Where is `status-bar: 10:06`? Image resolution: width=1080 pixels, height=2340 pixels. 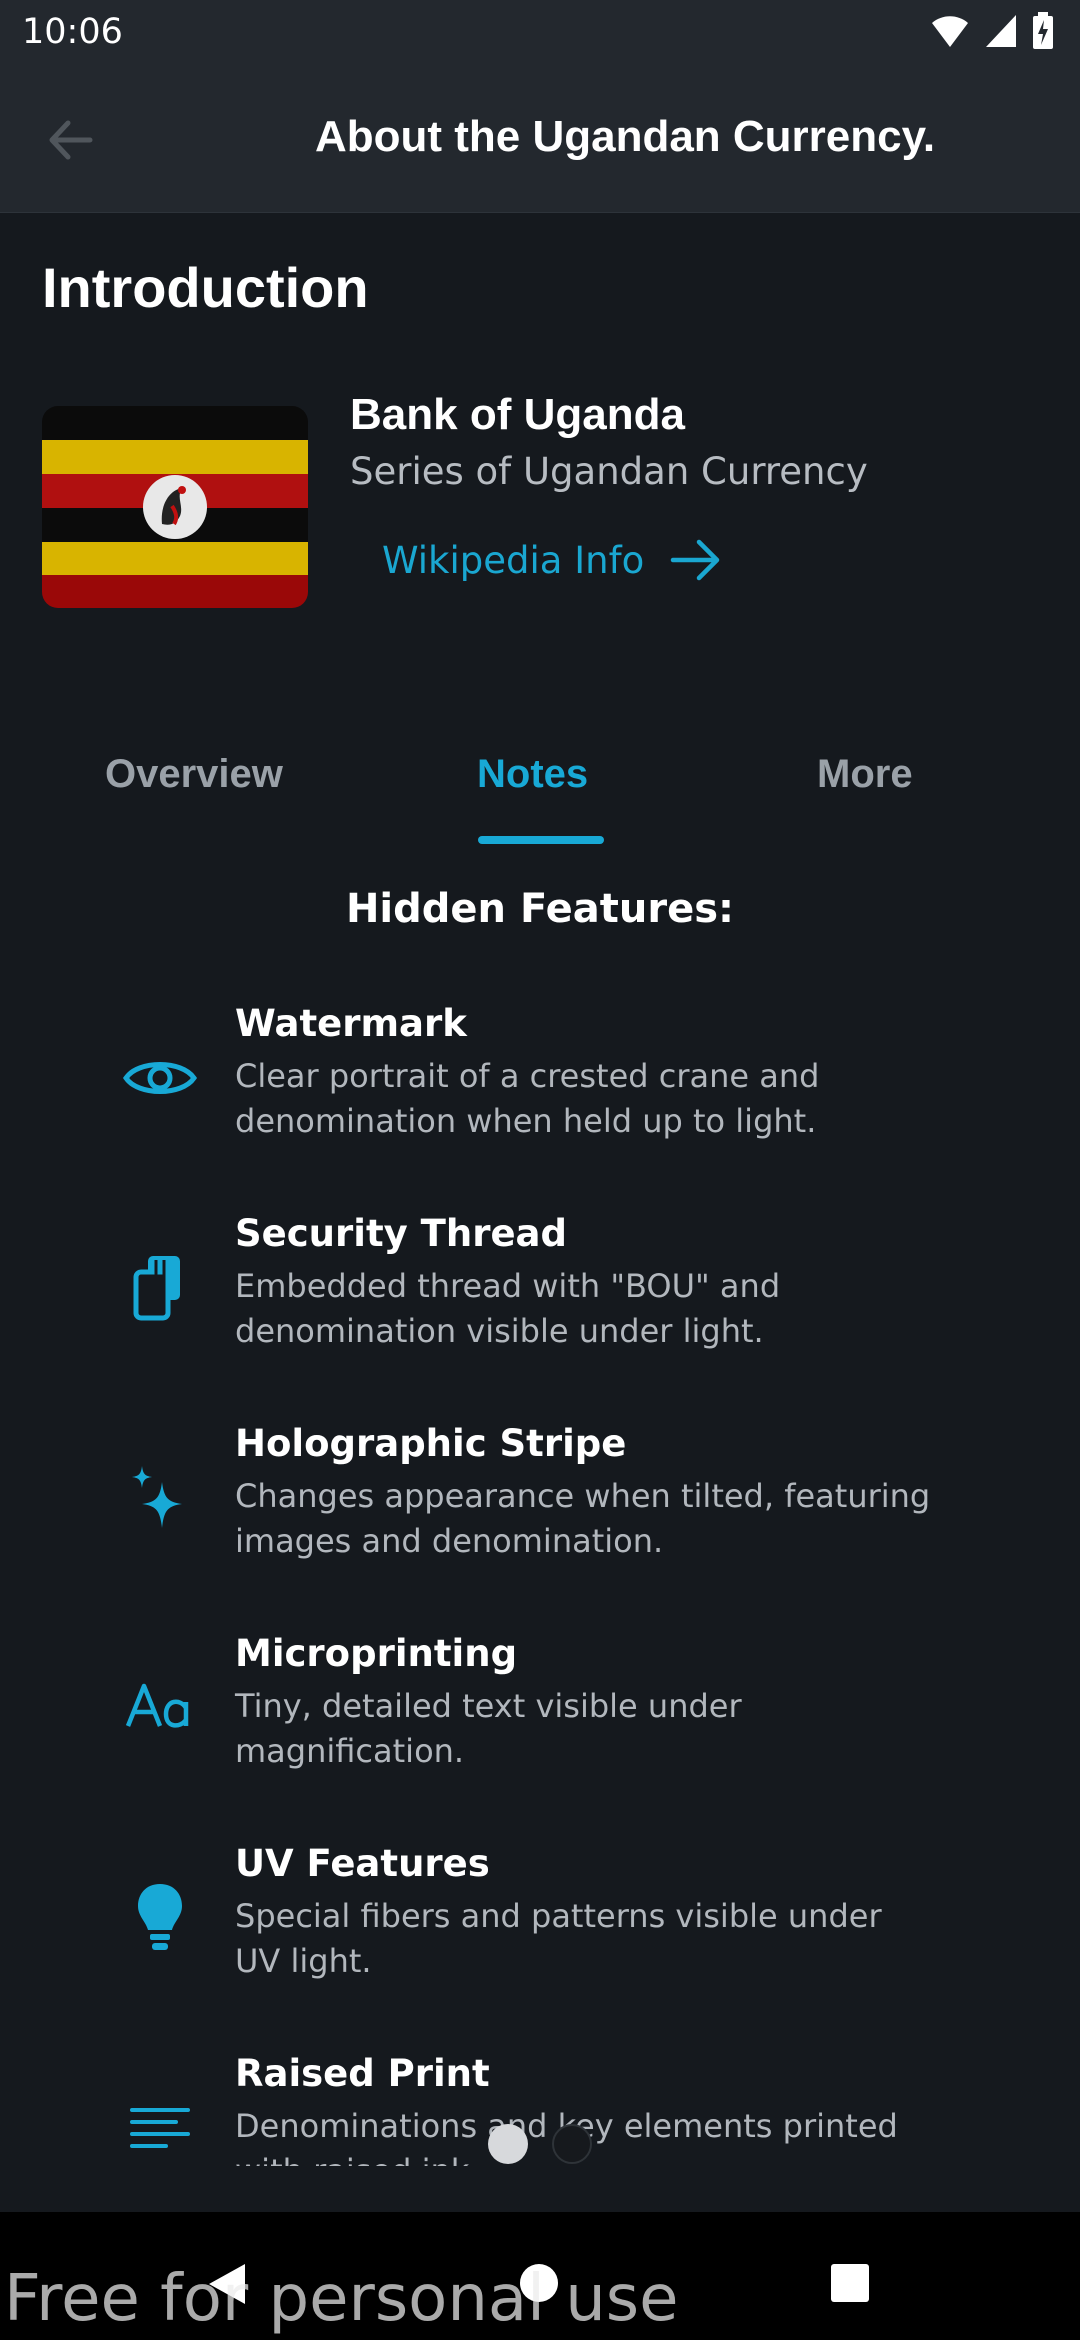 status-bar: 10:06 is located at coordinates (540, 32).